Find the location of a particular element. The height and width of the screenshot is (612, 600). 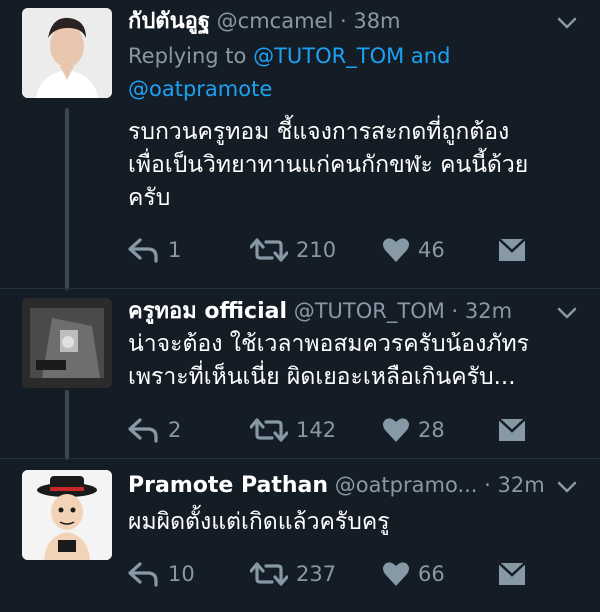

retweet-count: 142 is located at coordinates (316, 430).